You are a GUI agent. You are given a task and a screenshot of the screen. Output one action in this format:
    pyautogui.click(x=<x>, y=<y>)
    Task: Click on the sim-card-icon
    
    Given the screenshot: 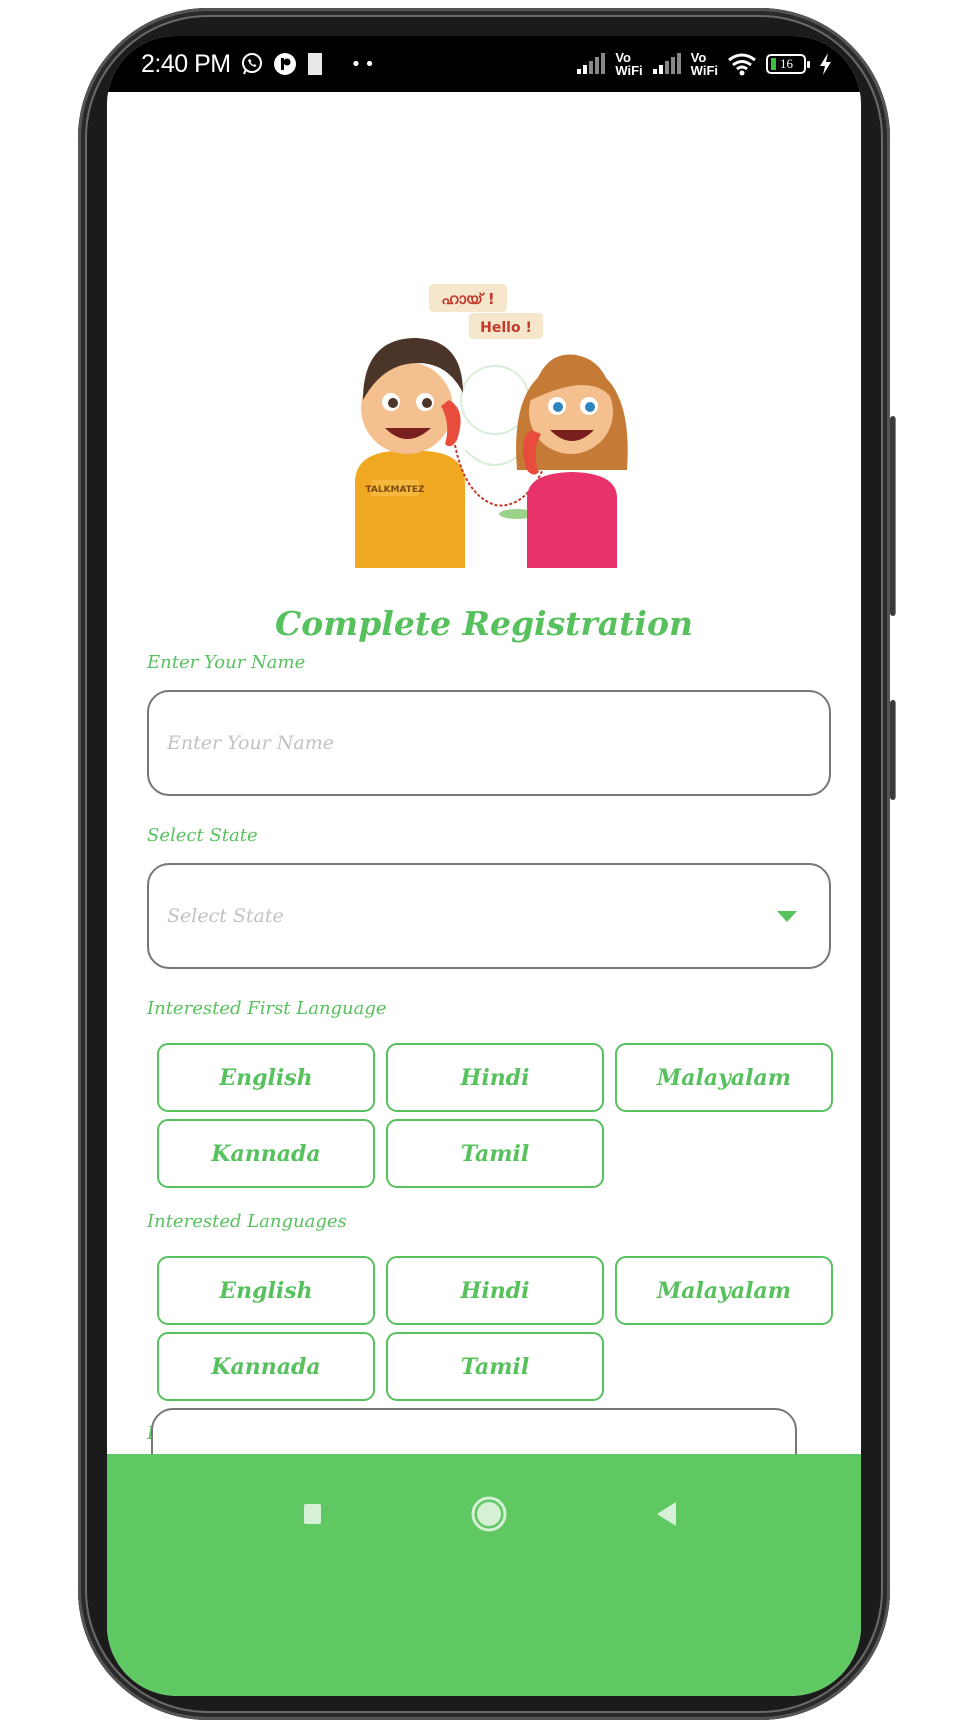 What is the action you would take?
    pyautogui.click(x=315, y=64)
    